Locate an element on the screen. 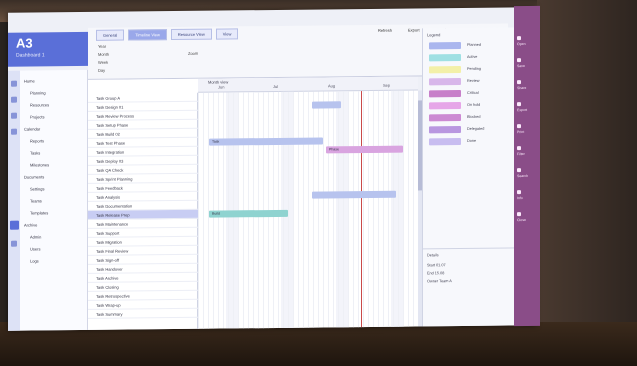  nav-item: Users is located at coordinates (35, 248).